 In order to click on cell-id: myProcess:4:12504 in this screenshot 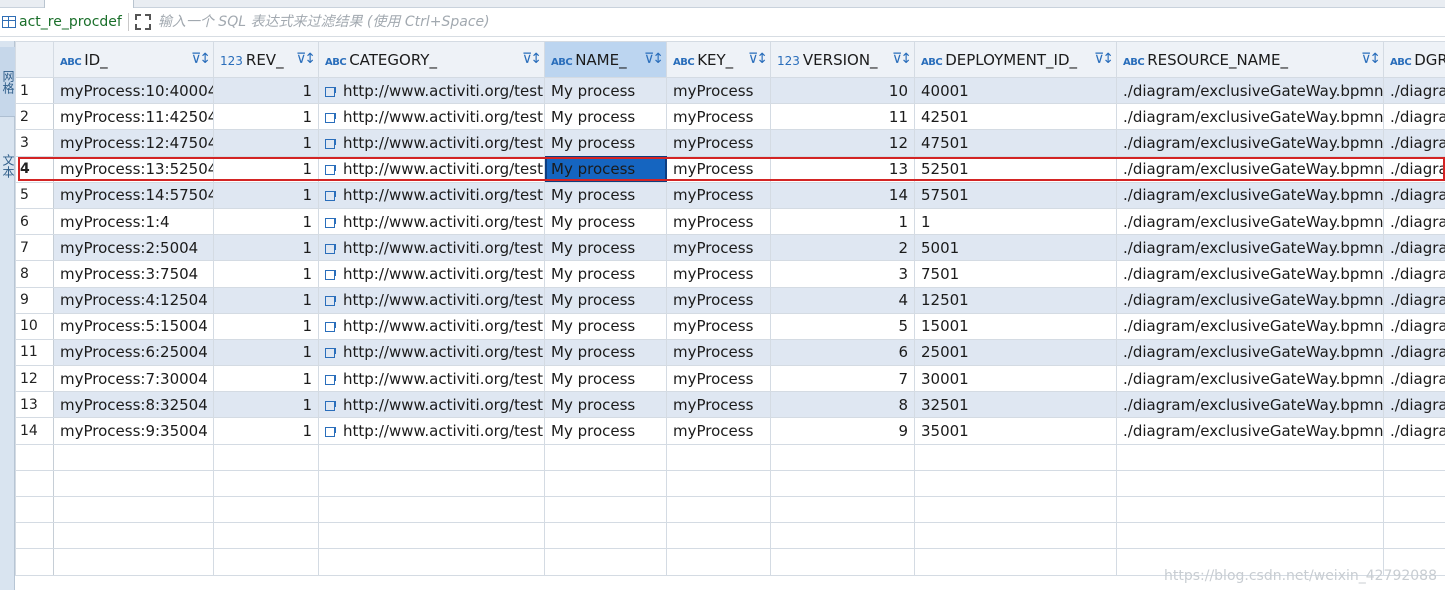, I will do `click(133, 300)`.